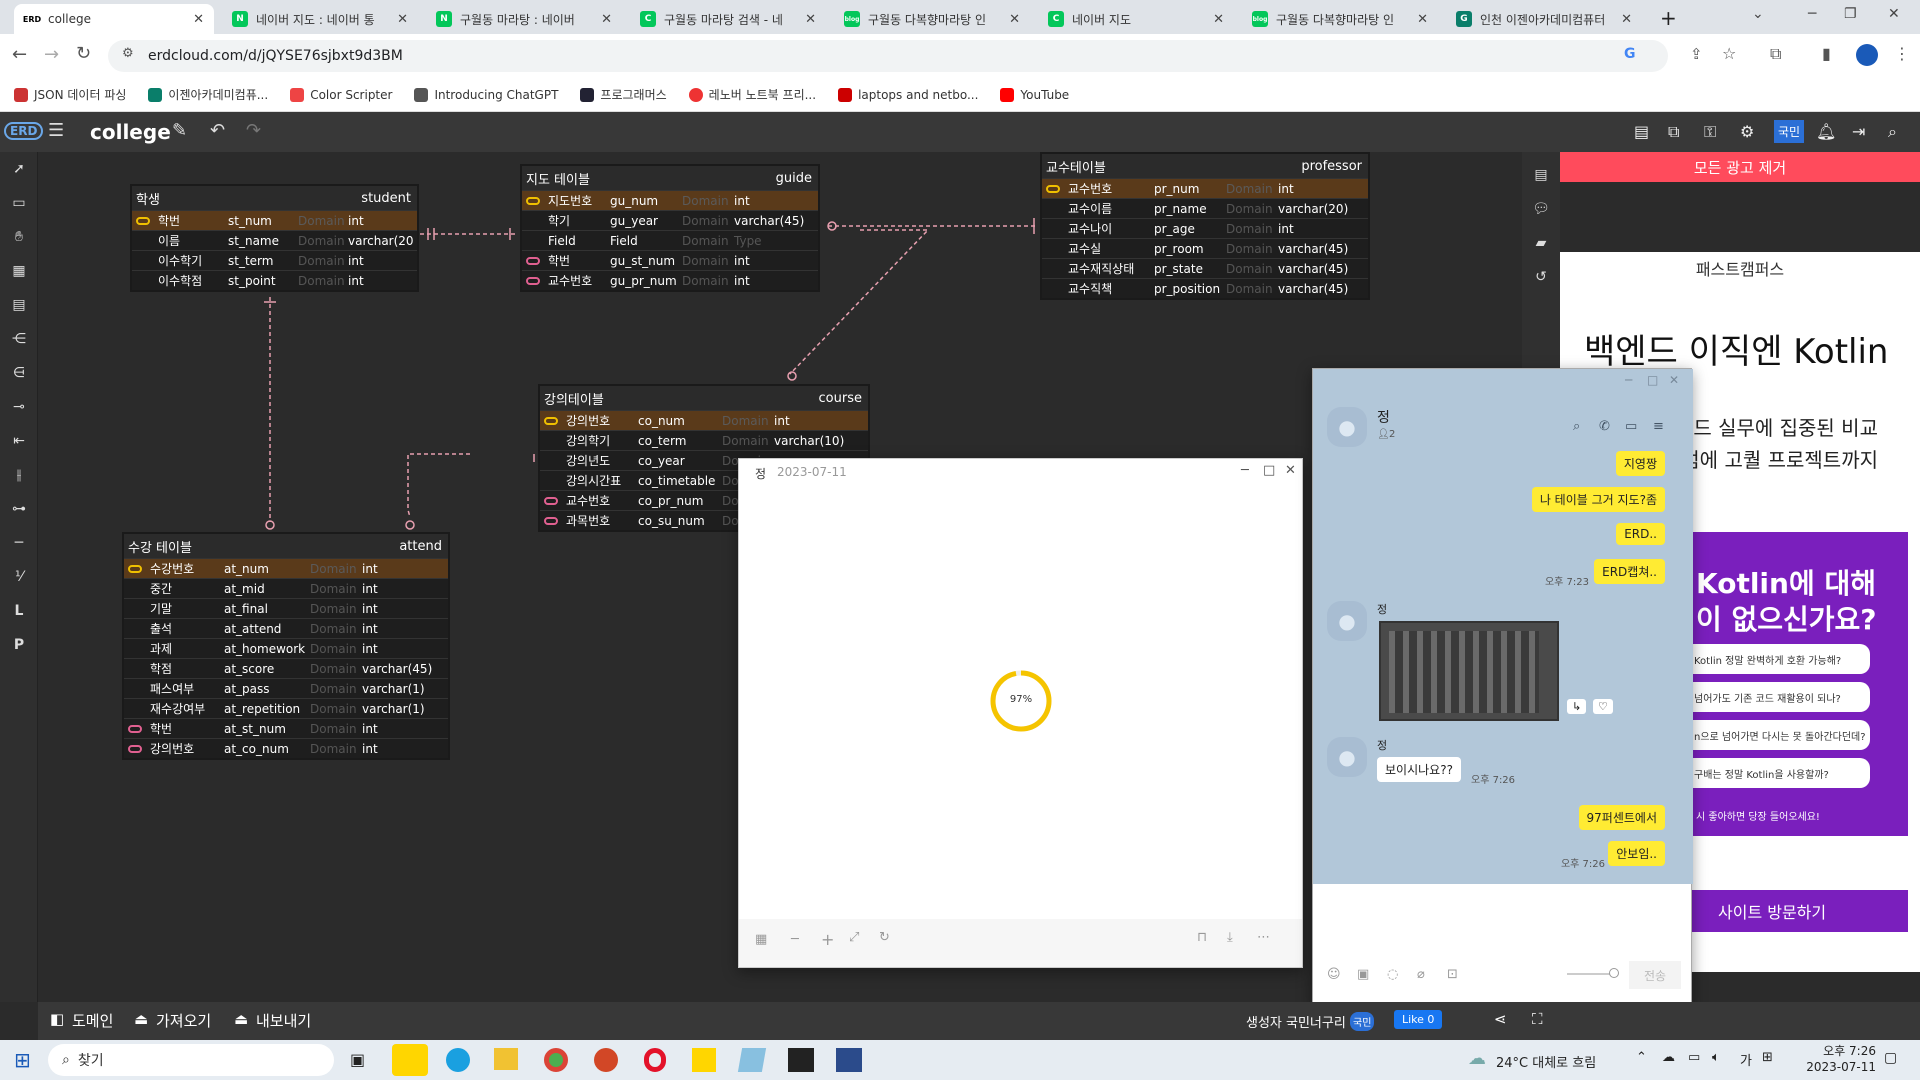  What do you see at coordinates (670, 260) in the screenshot?
I see `table-row: 학번 gu_st_num Domain int` at bounding box center [670, 260].